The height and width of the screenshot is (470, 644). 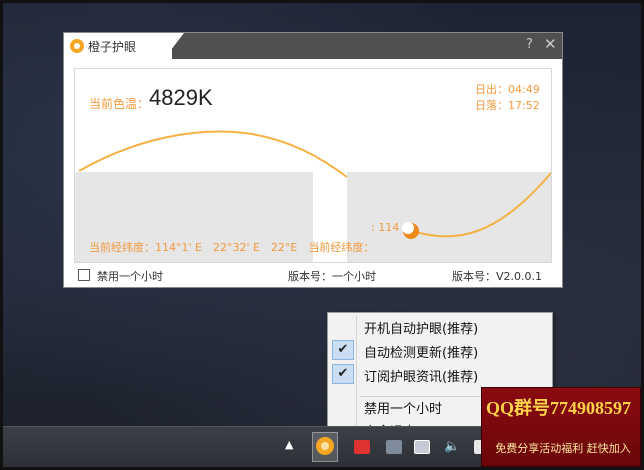 I want to click on menu-item-label: 禁用一个小时, so click(x=403, y=409).